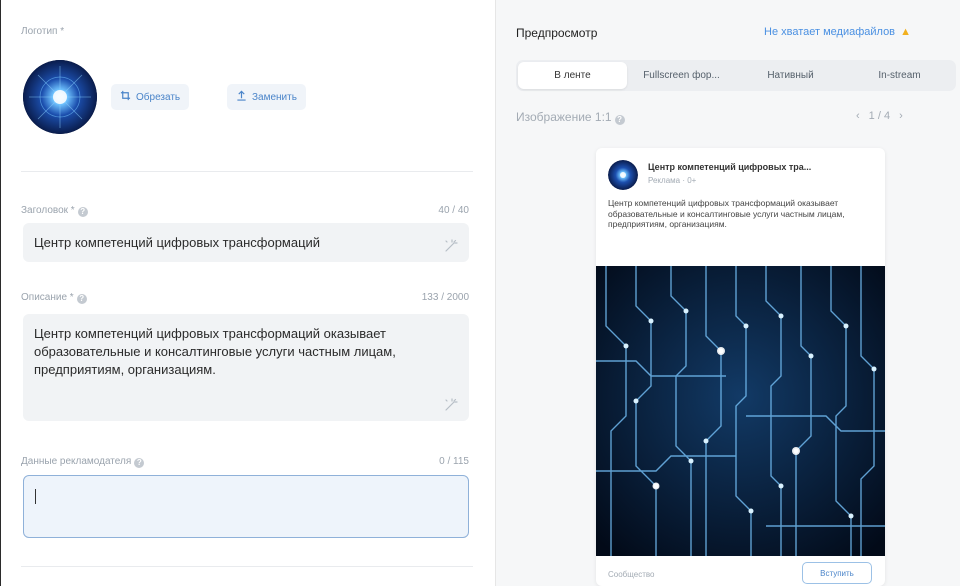 This screenshot has height=586, width=960. What do you see at coordinates (246, 506) in the screenshot?
I see `advertiser-input` at bounding box center [246, 506].